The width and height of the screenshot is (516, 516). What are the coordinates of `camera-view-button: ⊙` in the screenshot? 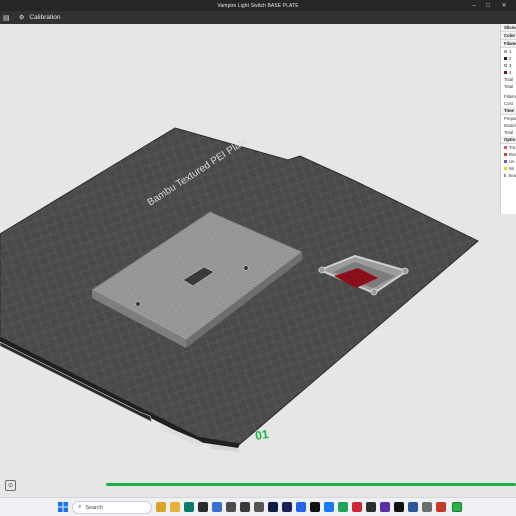 It's located at (10, 485).